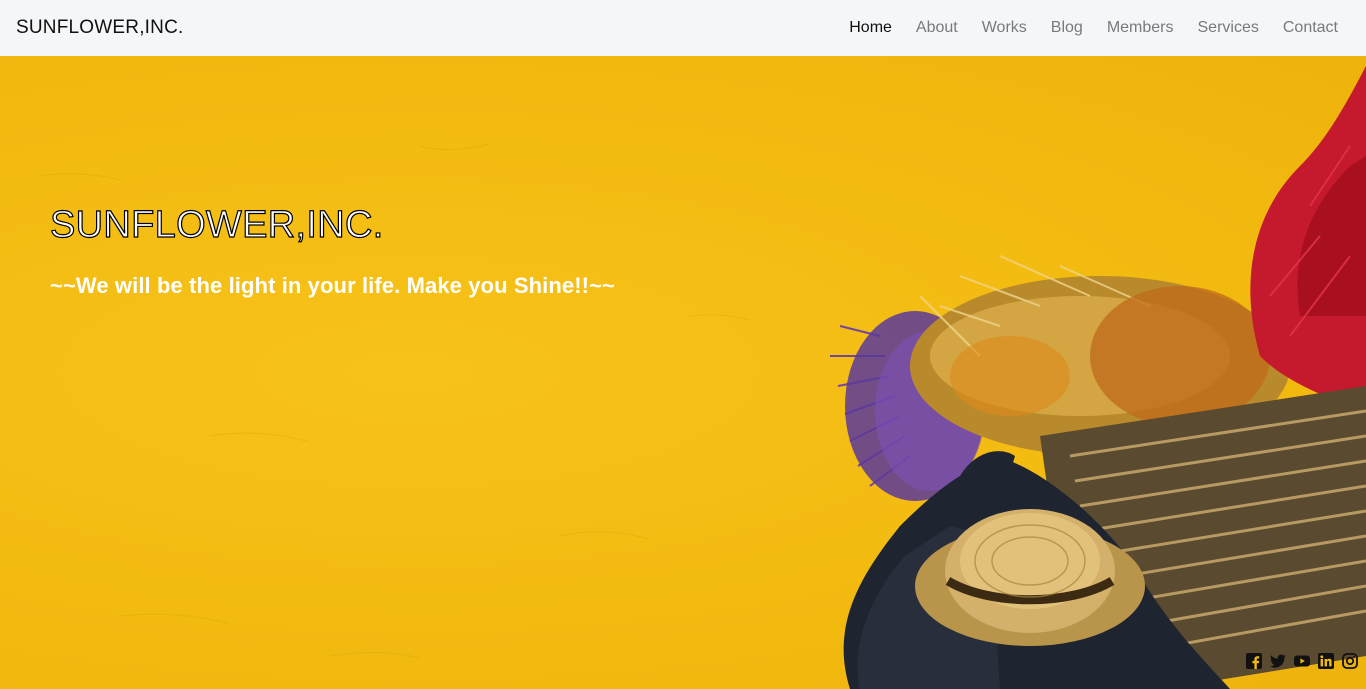 This screenshot has width=1366, height=689. Describe the element at coordinates (937, 28) in the screenshot. I see `nav-link-about: About` at that location.